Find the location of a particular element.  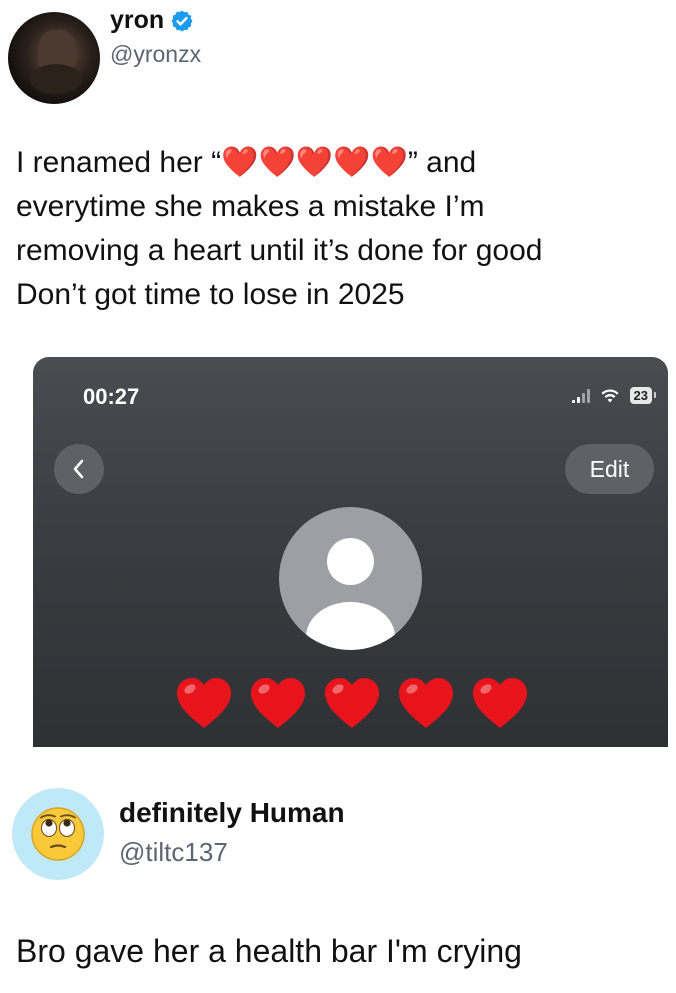

reply-handle: @tiltc137 is located at coordinates (173, 852).